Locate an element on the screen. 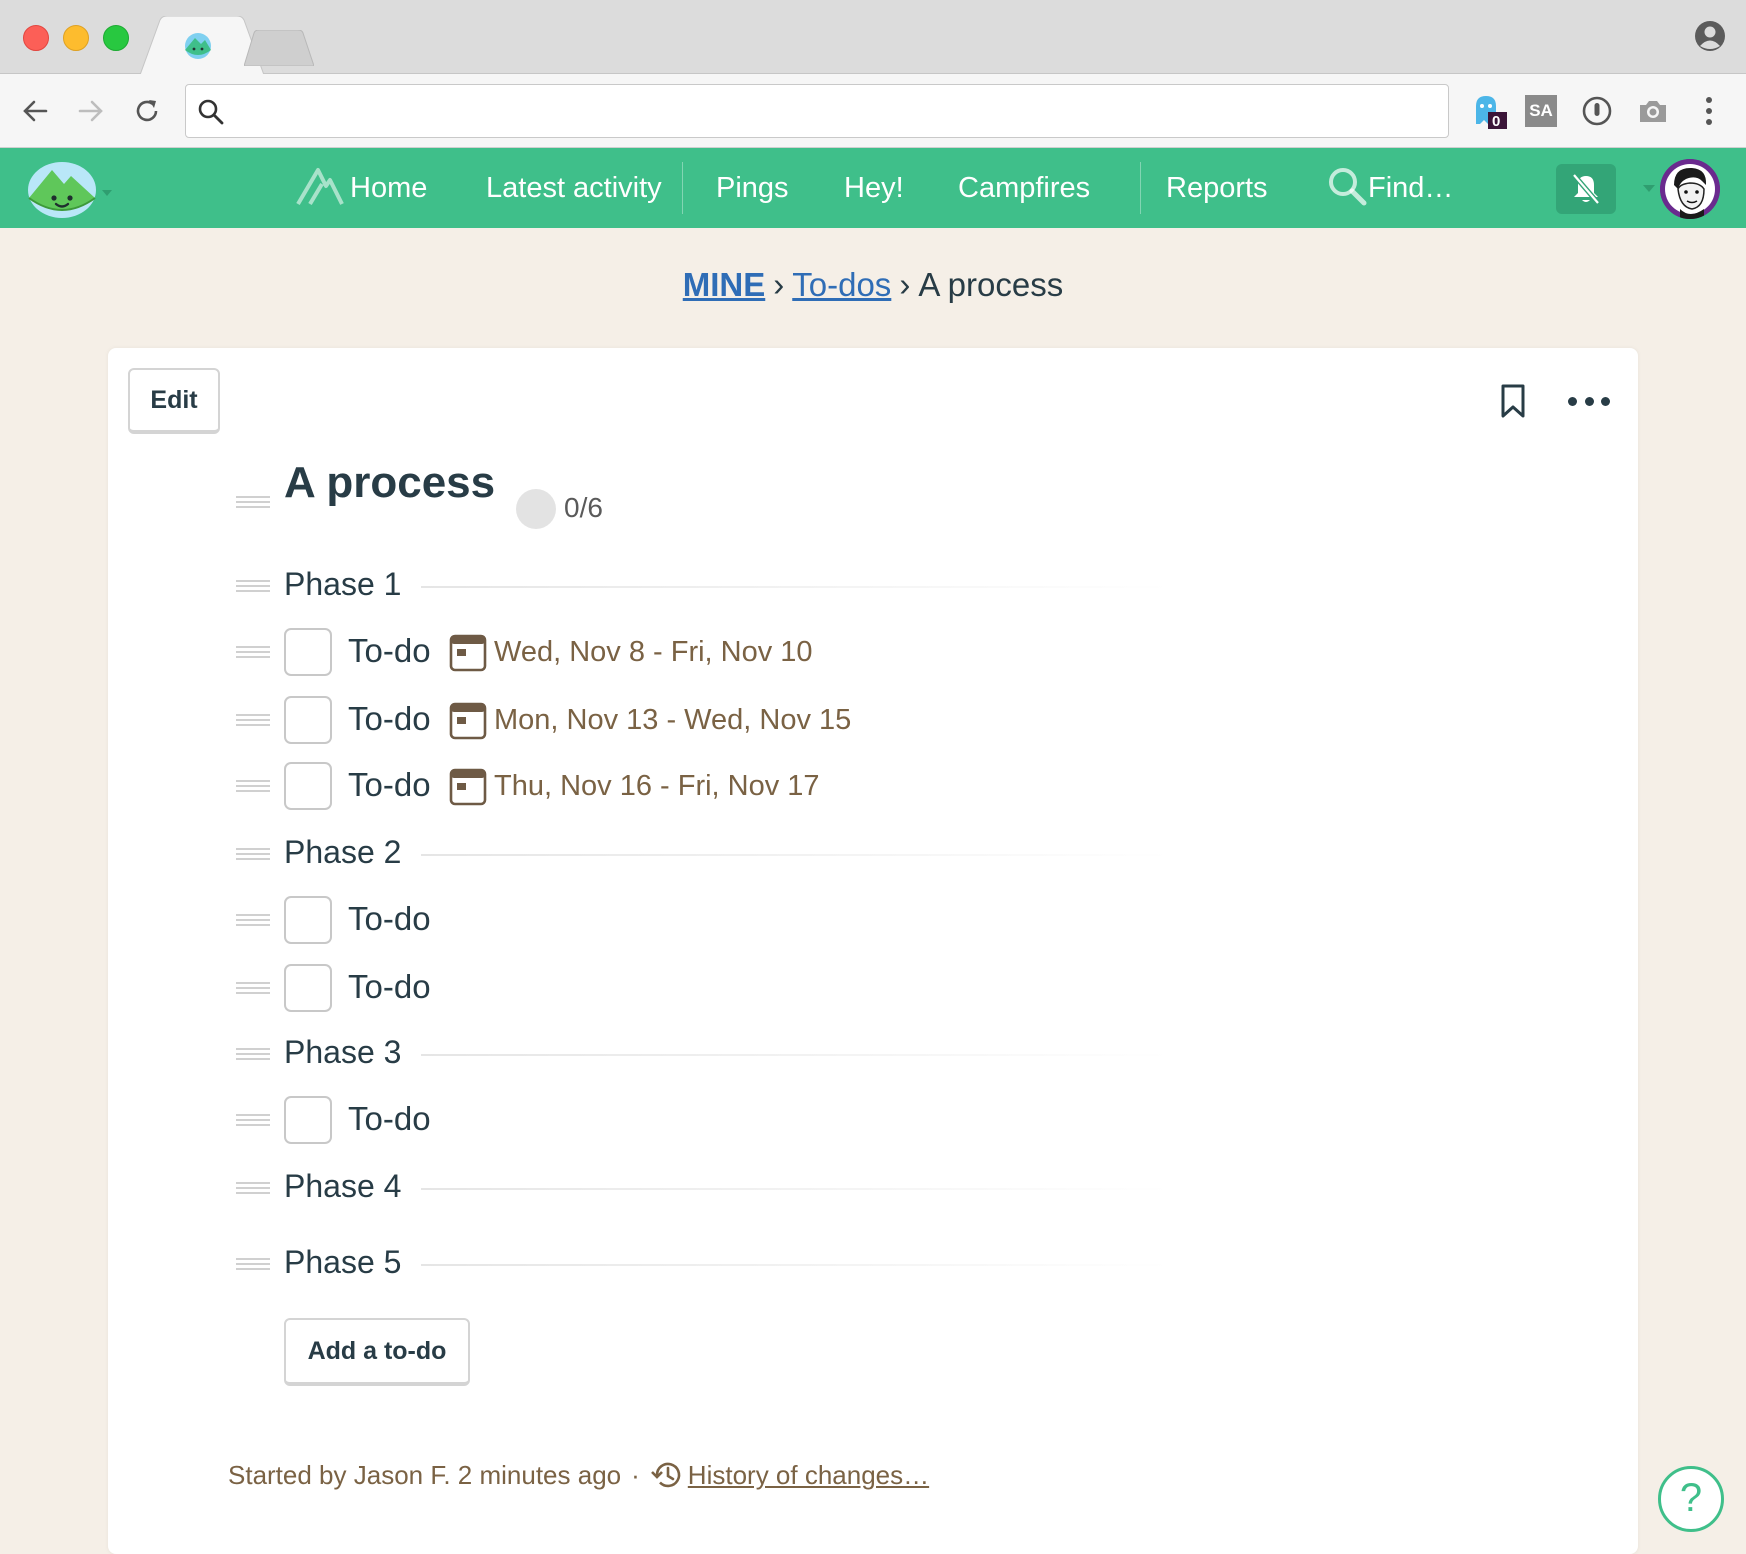 This screenshot has width=1746, height=1554. bell-off-icon is located at coordinates (1586, 189).